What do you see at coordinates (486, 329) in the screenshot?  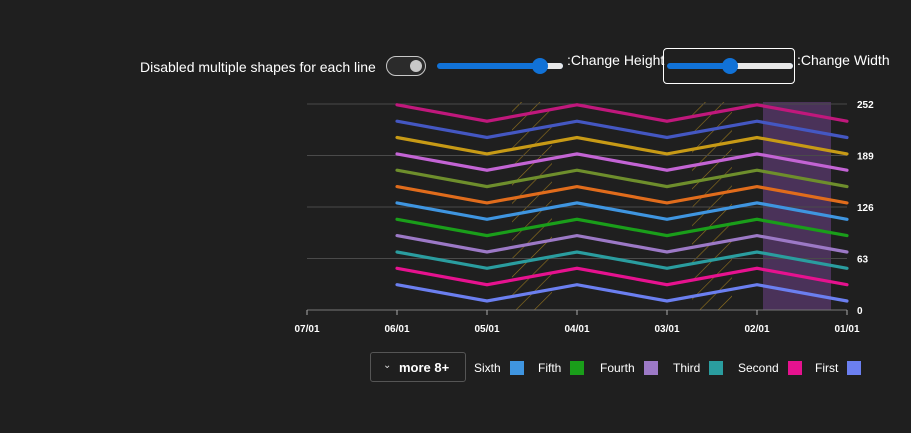 I see `x-tick-label: 05/01` at bounding box center [486, 329].